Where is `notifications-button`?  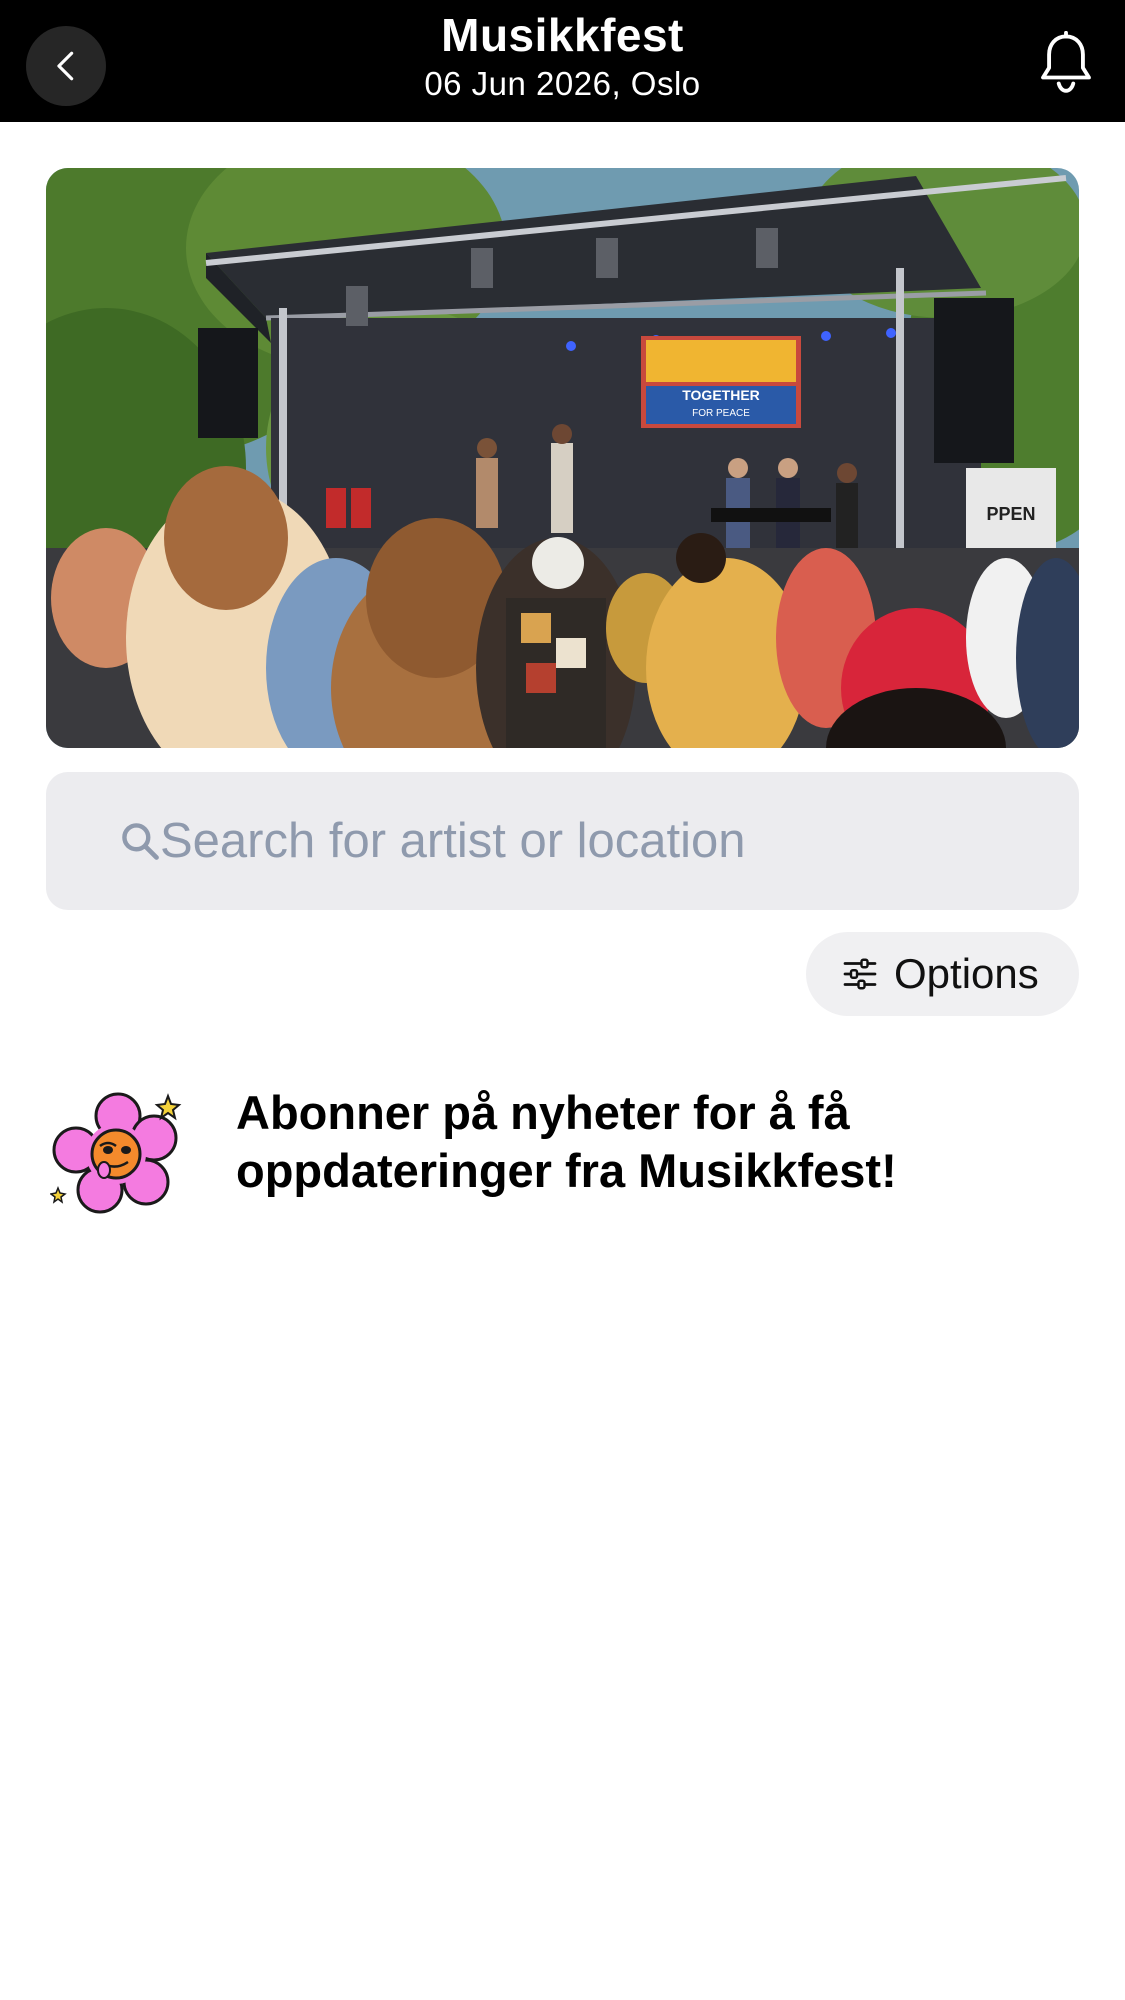
notifications-button is located at coordinates (1066, 63).